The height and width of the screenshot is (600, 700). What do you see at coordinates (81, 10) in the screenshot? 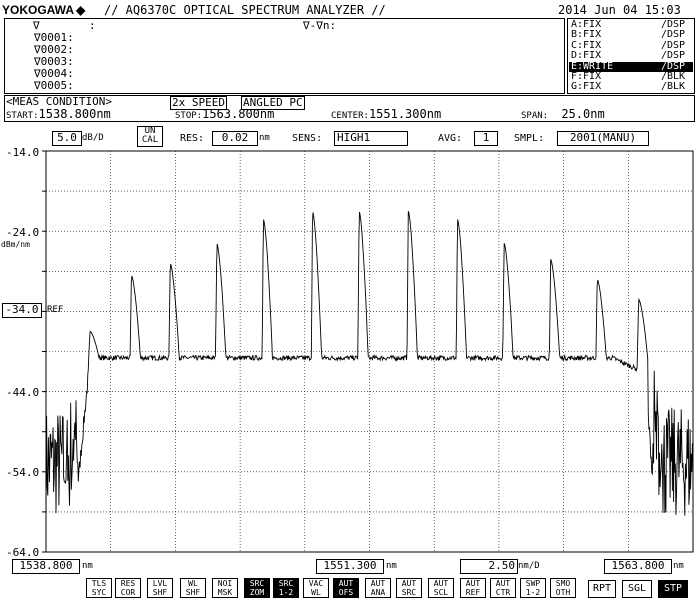
I see `brand-diamond-icon: ◆` at bounding box center [81, 10].